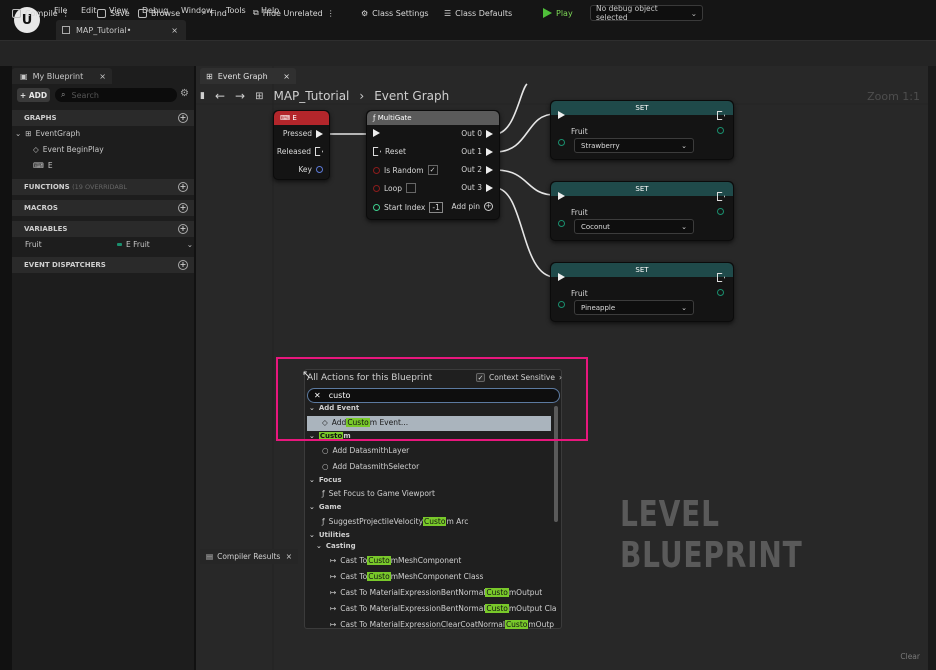  Describe the element at coordinates (437, 576) in the screenshot. I see `action-text: mMeshComponent Class` at that location.